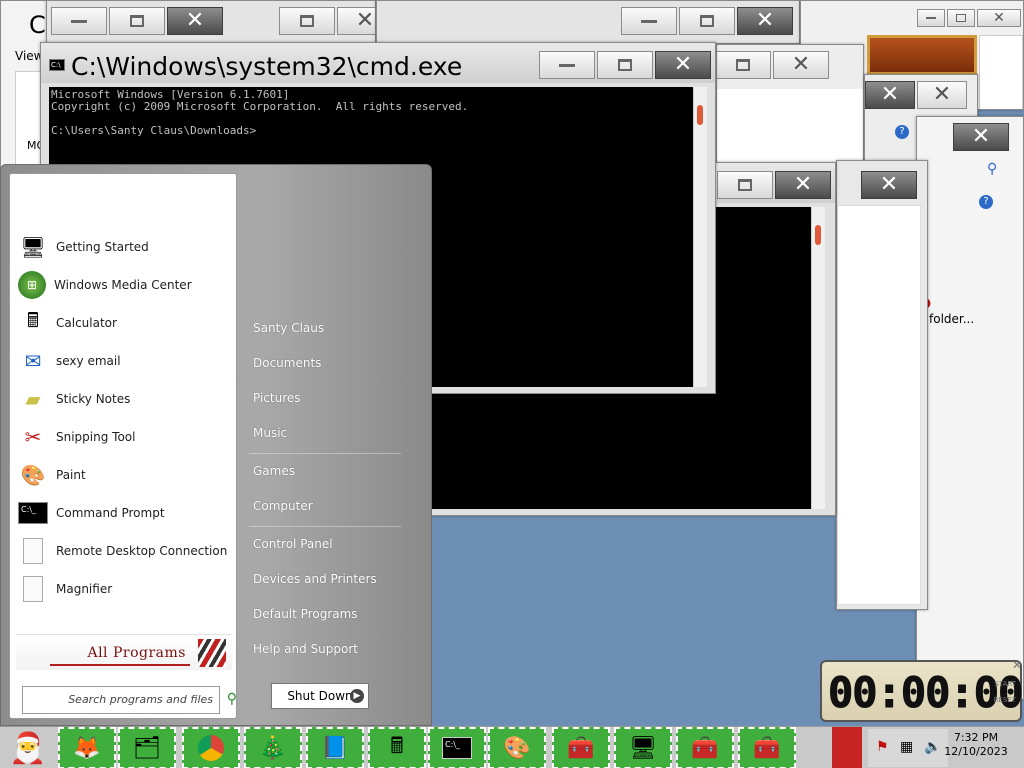 The height and width of the screenshot is (768, 1024). What do you see at coordinates (125, 361) in the screenshot?
I see `program-item: ✉ sexy email` at bounding box center [125, 361].